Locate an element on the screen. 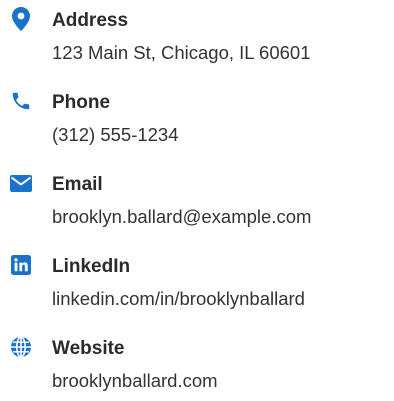  phone-value: (312) 555-1234 is located at coordinates (115, 135).